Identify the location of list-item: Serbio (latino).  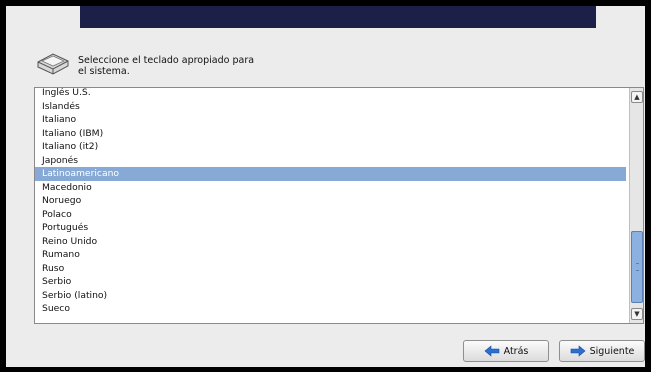
(330, 296).